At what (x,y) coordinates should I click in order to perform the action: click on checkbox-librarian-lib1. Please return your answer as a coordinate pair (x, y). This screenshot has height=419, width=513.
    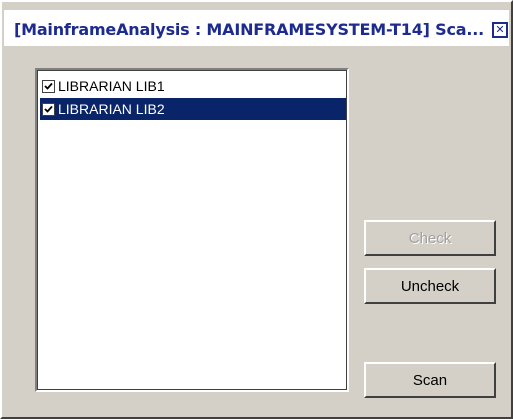
    Looking at the image, I should click on (48, 86).